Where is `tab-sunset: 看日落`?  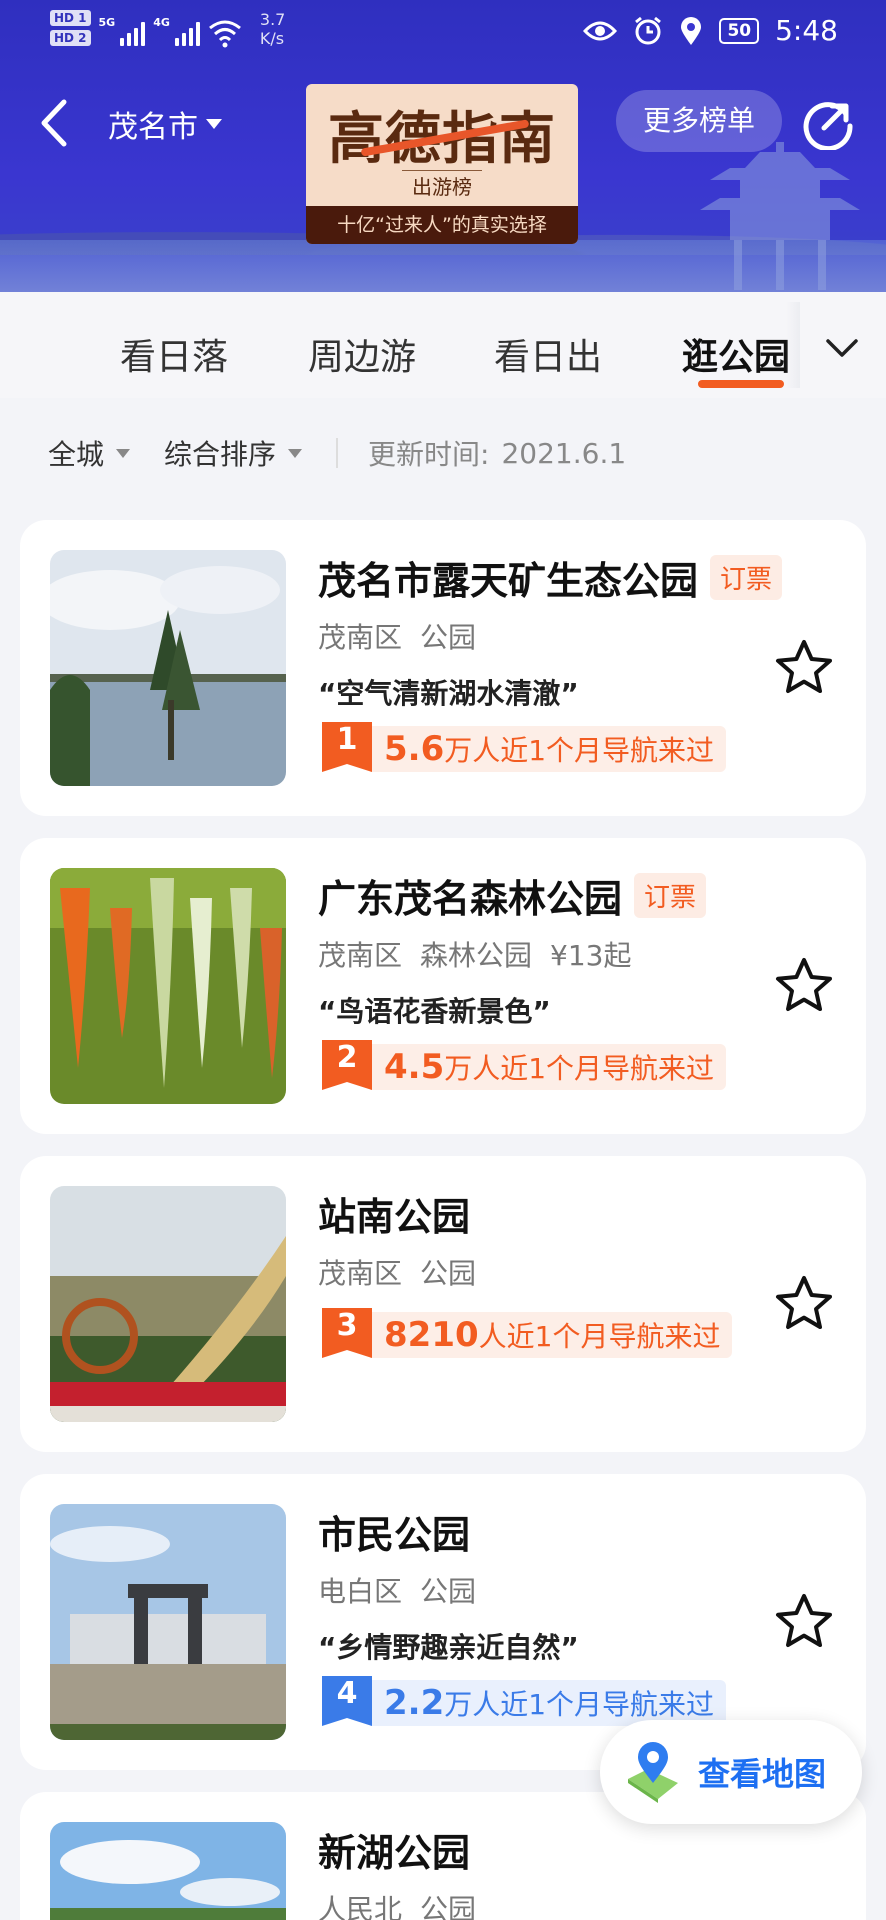 tab-sunset: 看日落 is located at coordinates (174, 354).